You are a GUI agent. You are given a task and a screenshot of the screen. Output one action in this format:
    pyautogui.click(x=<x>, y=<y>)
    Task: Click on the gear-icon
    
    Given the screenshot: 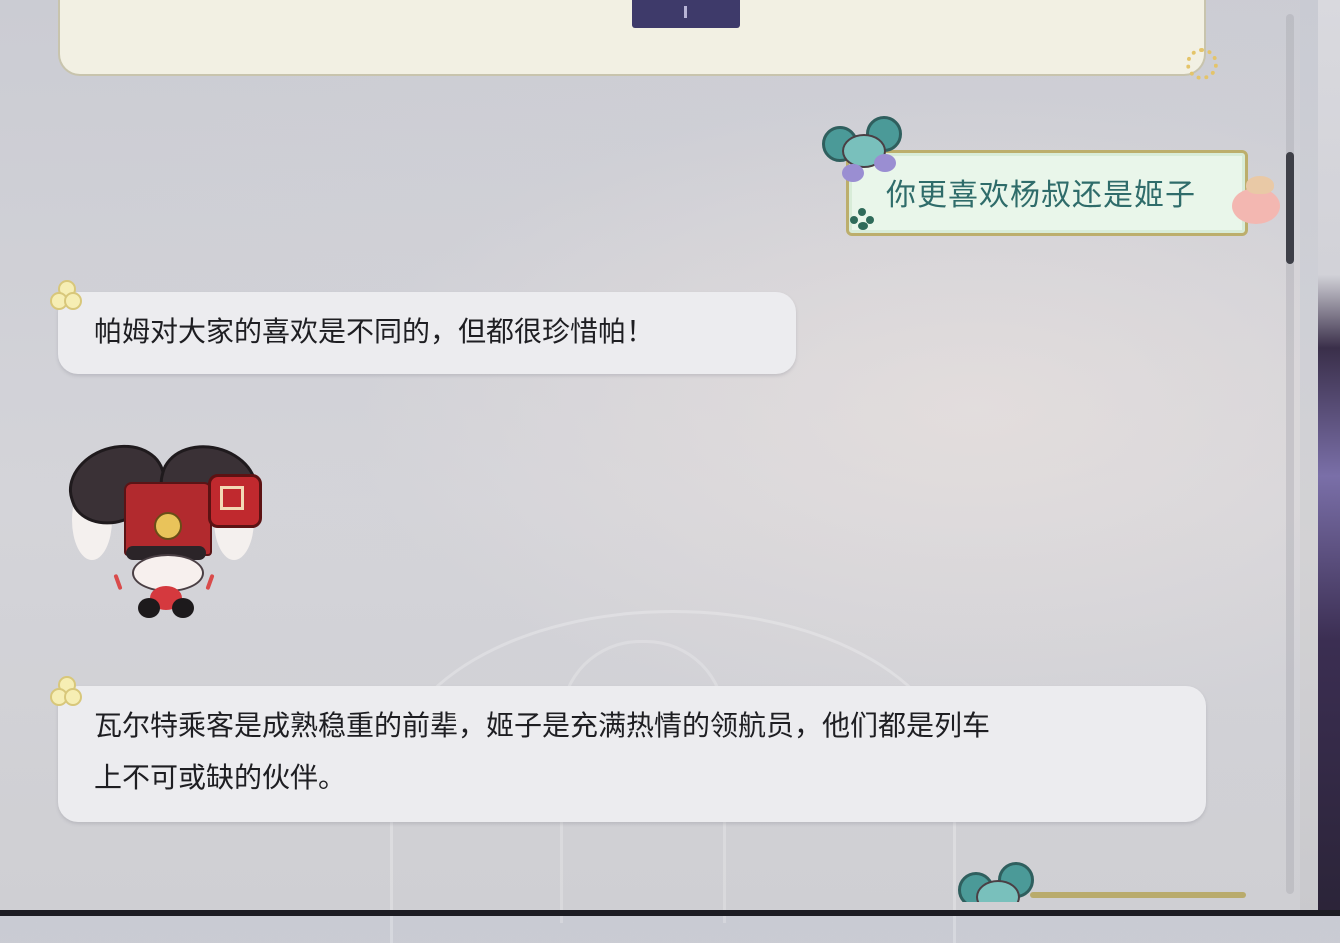 What is the action you would take?
    pyautogui.click(x=1202, y=64)
    